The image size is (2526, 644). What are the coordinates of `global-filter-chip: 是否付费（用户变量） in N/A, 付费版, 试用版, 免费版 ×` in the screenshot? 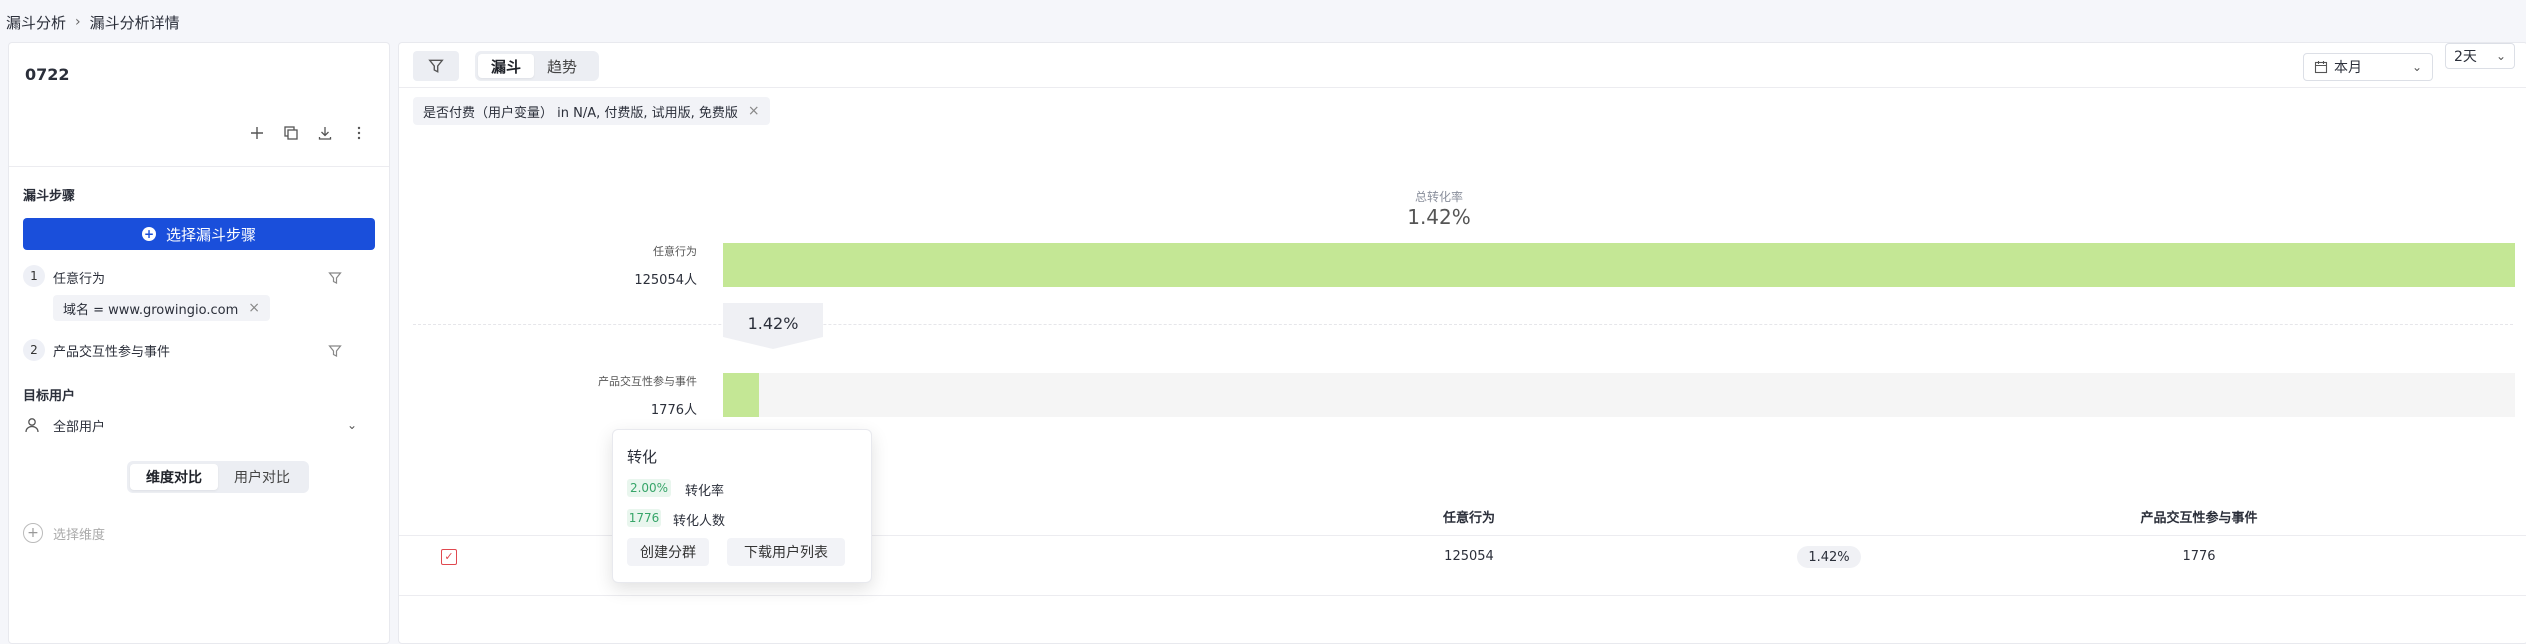 It's located at (591, 111).